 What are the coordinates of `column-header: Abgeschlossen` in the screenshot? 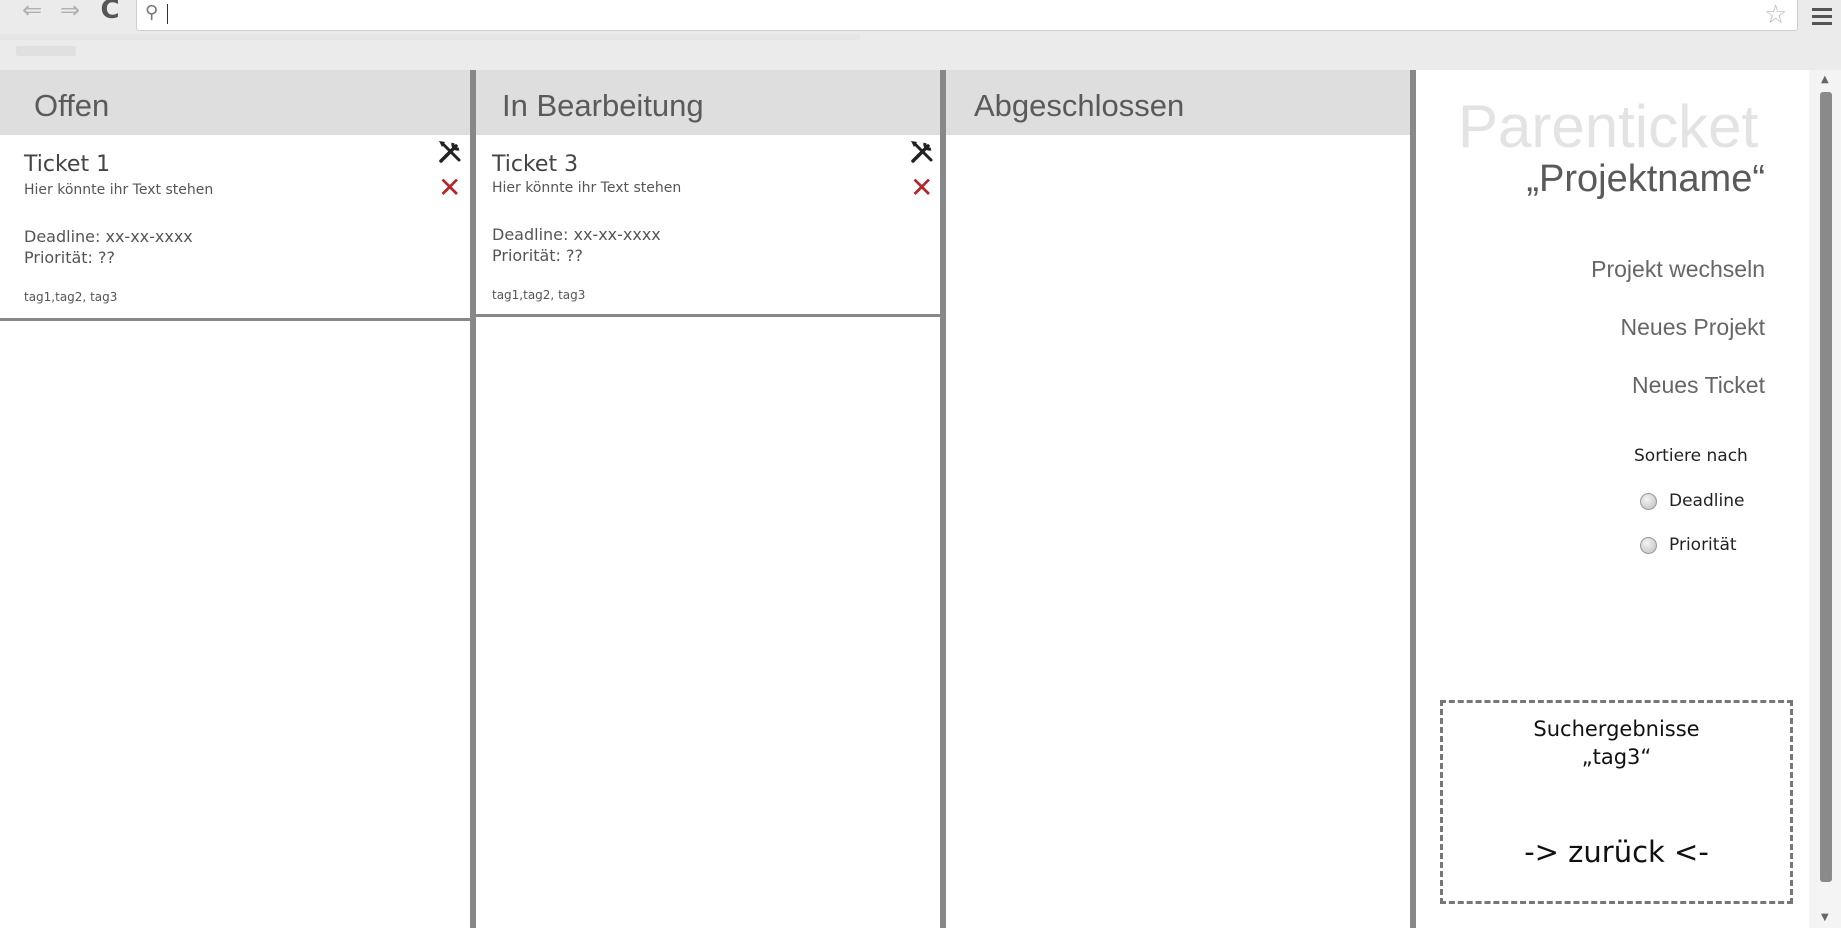 It's located at (1178, 102).